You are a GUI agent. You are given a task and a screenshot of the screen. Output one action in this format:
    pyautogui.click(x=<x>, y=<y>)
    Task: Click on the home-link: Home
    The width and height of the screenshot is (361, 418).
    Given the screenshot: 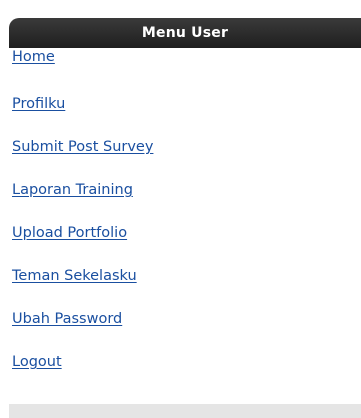 What is the action you would take?
    pyautogui.click(x=33, y=57)
    